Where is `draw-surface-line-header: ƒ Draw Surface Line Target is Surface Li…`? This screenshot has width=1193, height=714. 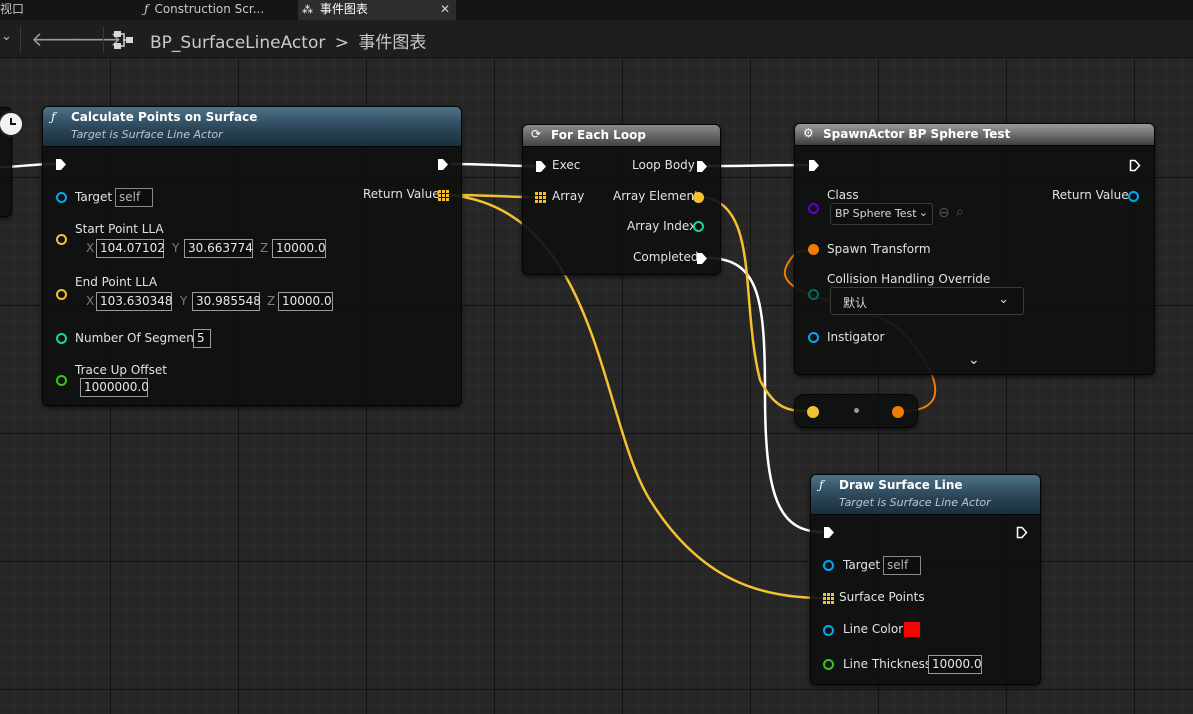
draw-surface-line-header: ƒ Draw Surface Line Target is Surface Li… is located at coordinates (925, 495).